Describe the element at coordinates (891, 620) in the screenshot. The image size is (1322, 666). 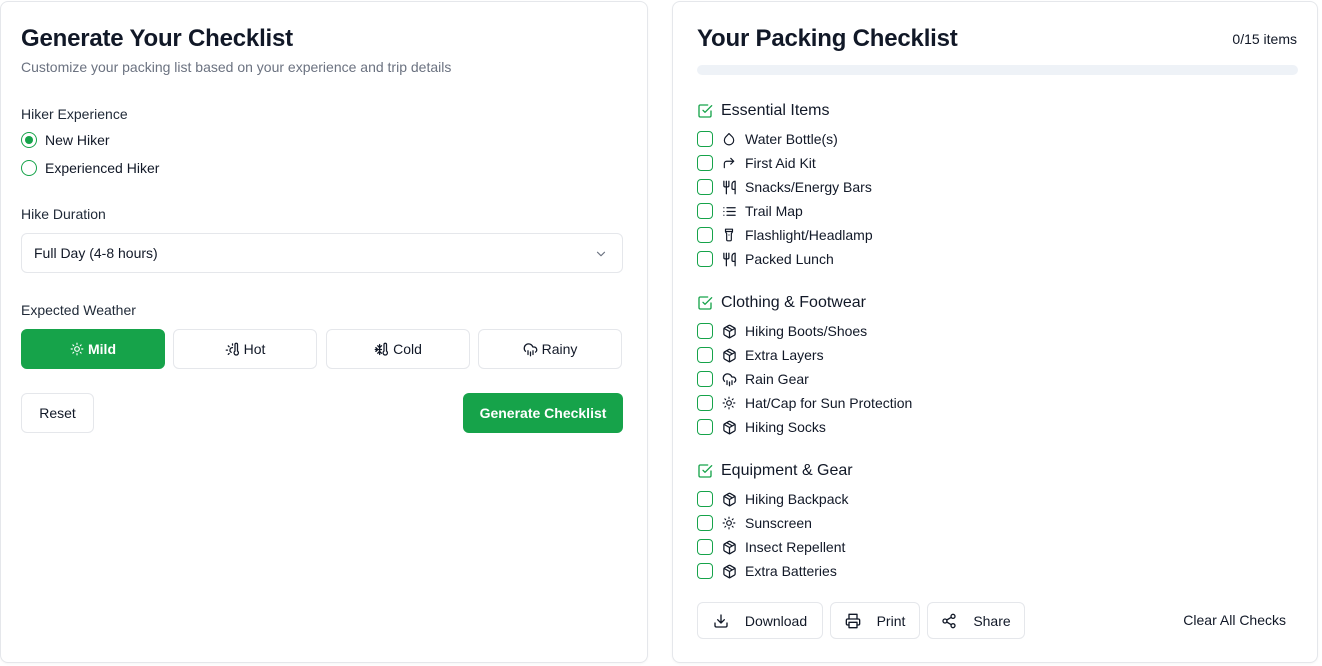
I see `print-label: Print` at that location.